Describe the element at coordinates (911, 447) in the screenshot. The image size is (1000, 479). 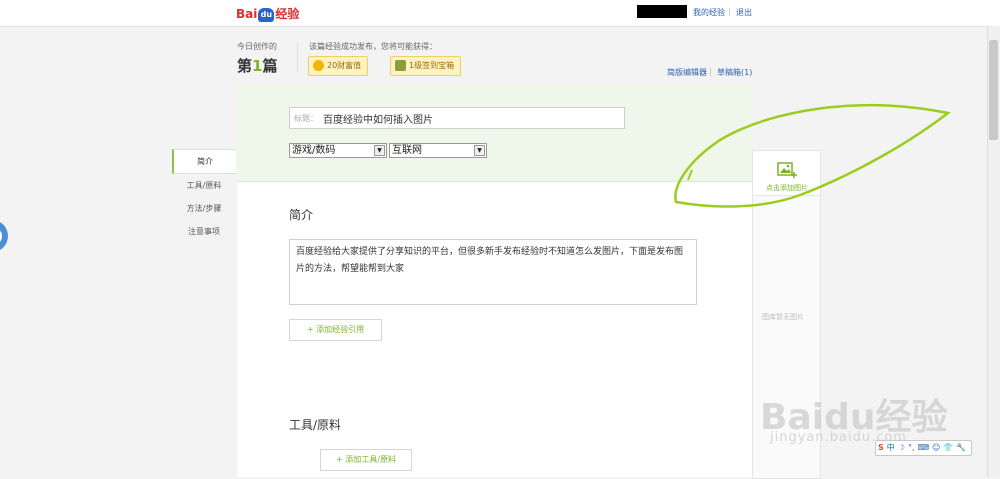
I see `punctuation-icon: °,` at that location.